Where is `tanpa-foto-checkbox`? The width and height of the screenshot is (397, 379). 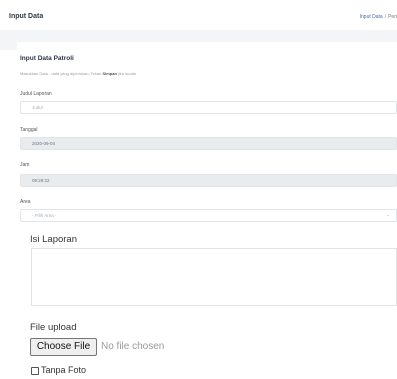
tanpa-foto-checkbox is located at coordinates (35, 371).